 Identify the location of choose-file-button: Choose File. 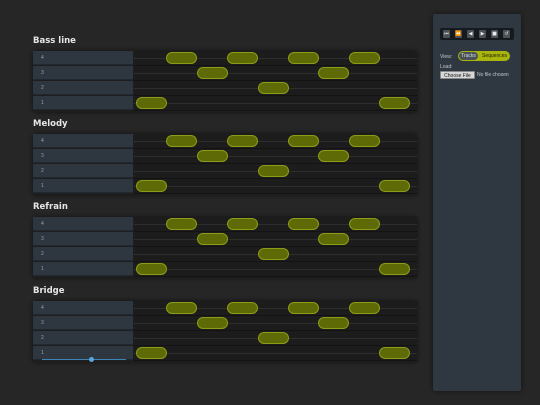
(457, 75).